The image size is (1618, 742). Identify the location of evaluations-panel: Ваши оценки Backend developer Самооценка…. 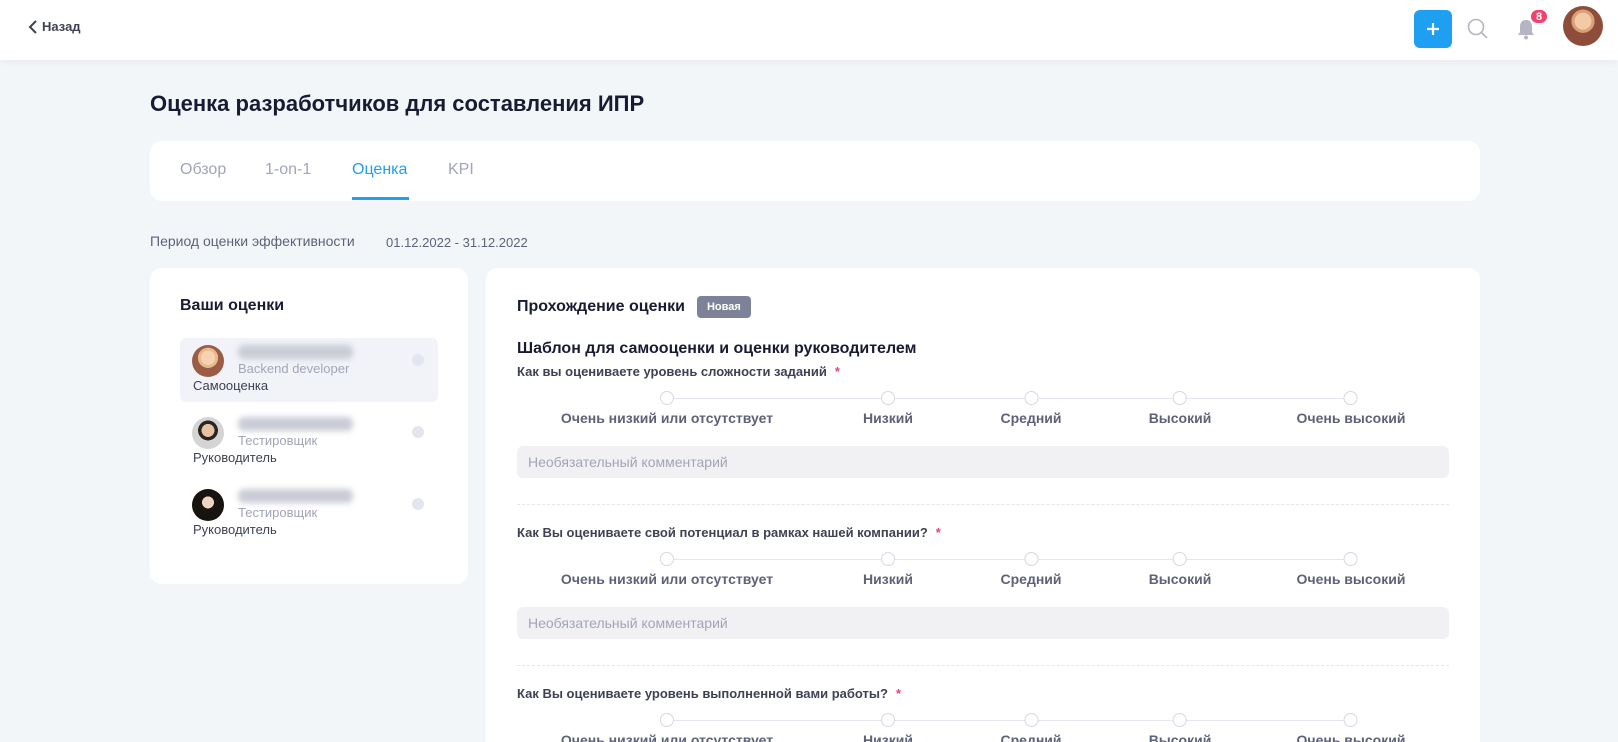
(309, 426).